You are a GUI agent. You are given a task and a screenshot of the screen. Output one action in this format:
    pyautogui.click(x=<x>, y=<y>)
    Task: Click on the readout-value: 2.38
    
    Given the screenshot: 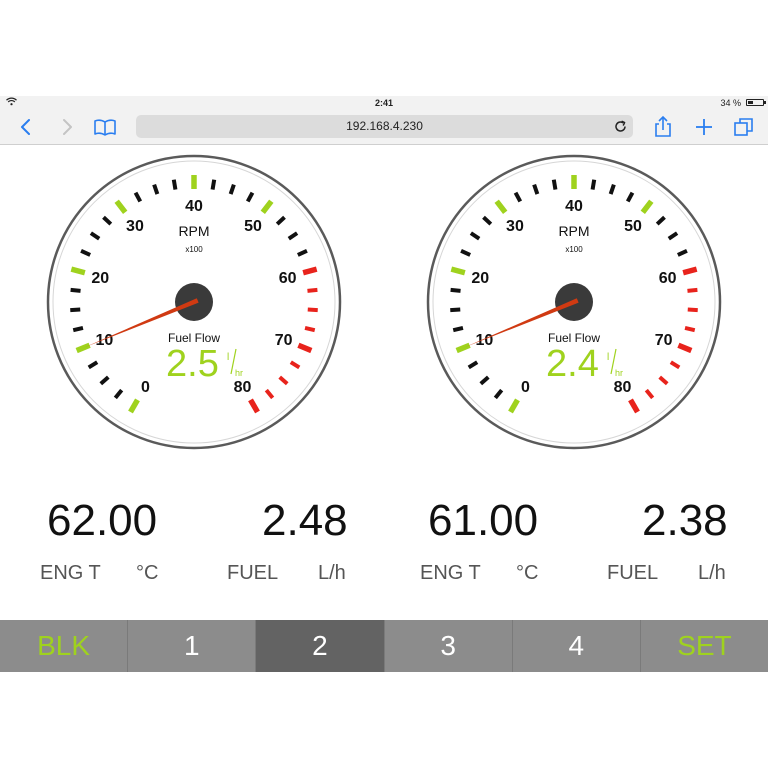 What is the action you would take?
    pyautogui.click(x=685, y=520)
    